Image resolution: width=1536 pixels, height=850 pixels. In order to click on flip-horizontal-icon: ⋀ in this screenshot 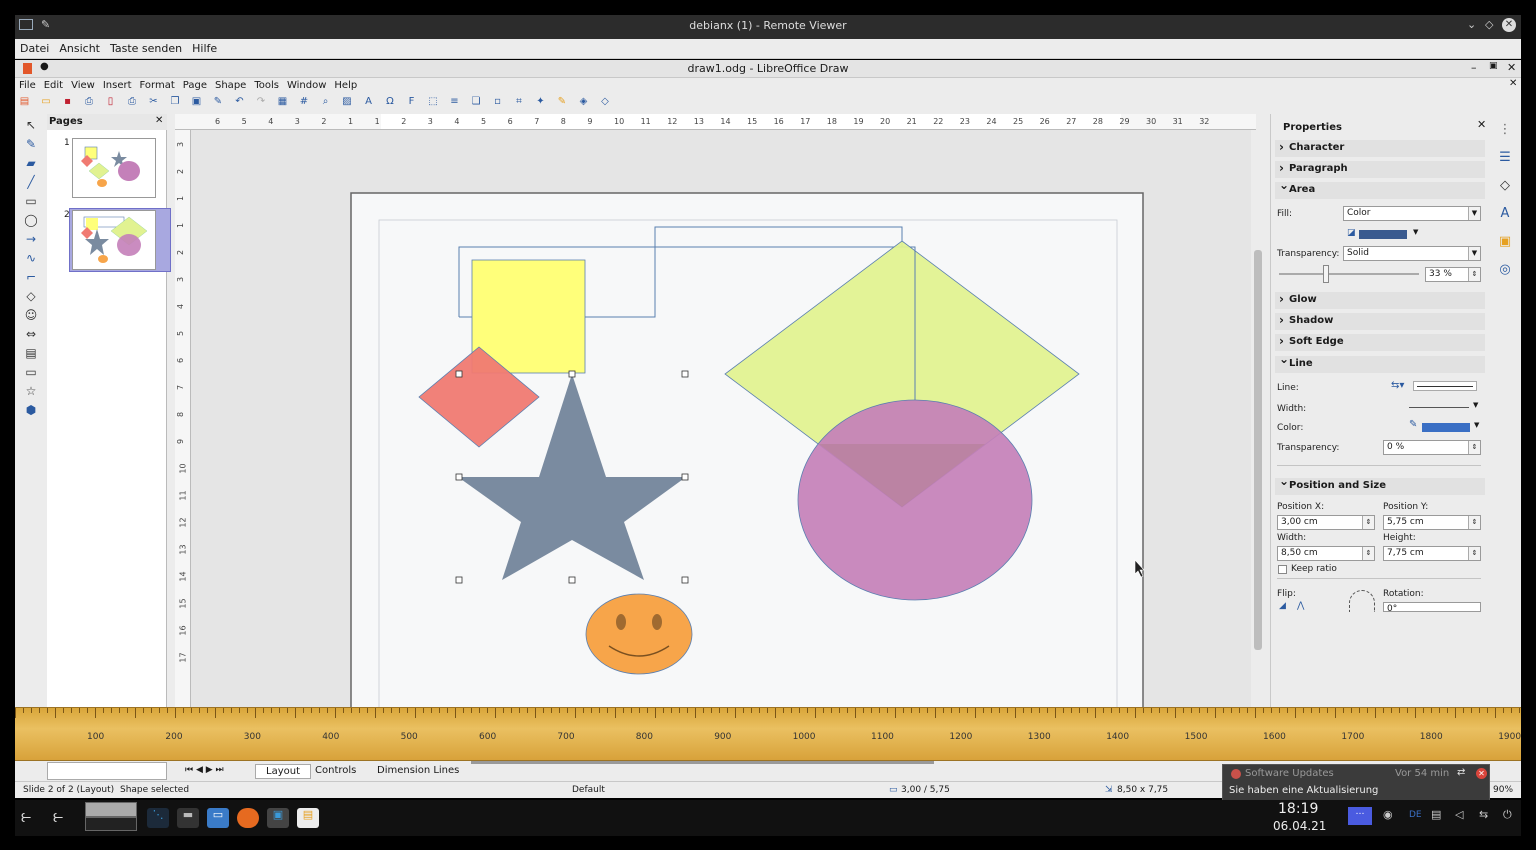, I will do `click(1300, 606)`.